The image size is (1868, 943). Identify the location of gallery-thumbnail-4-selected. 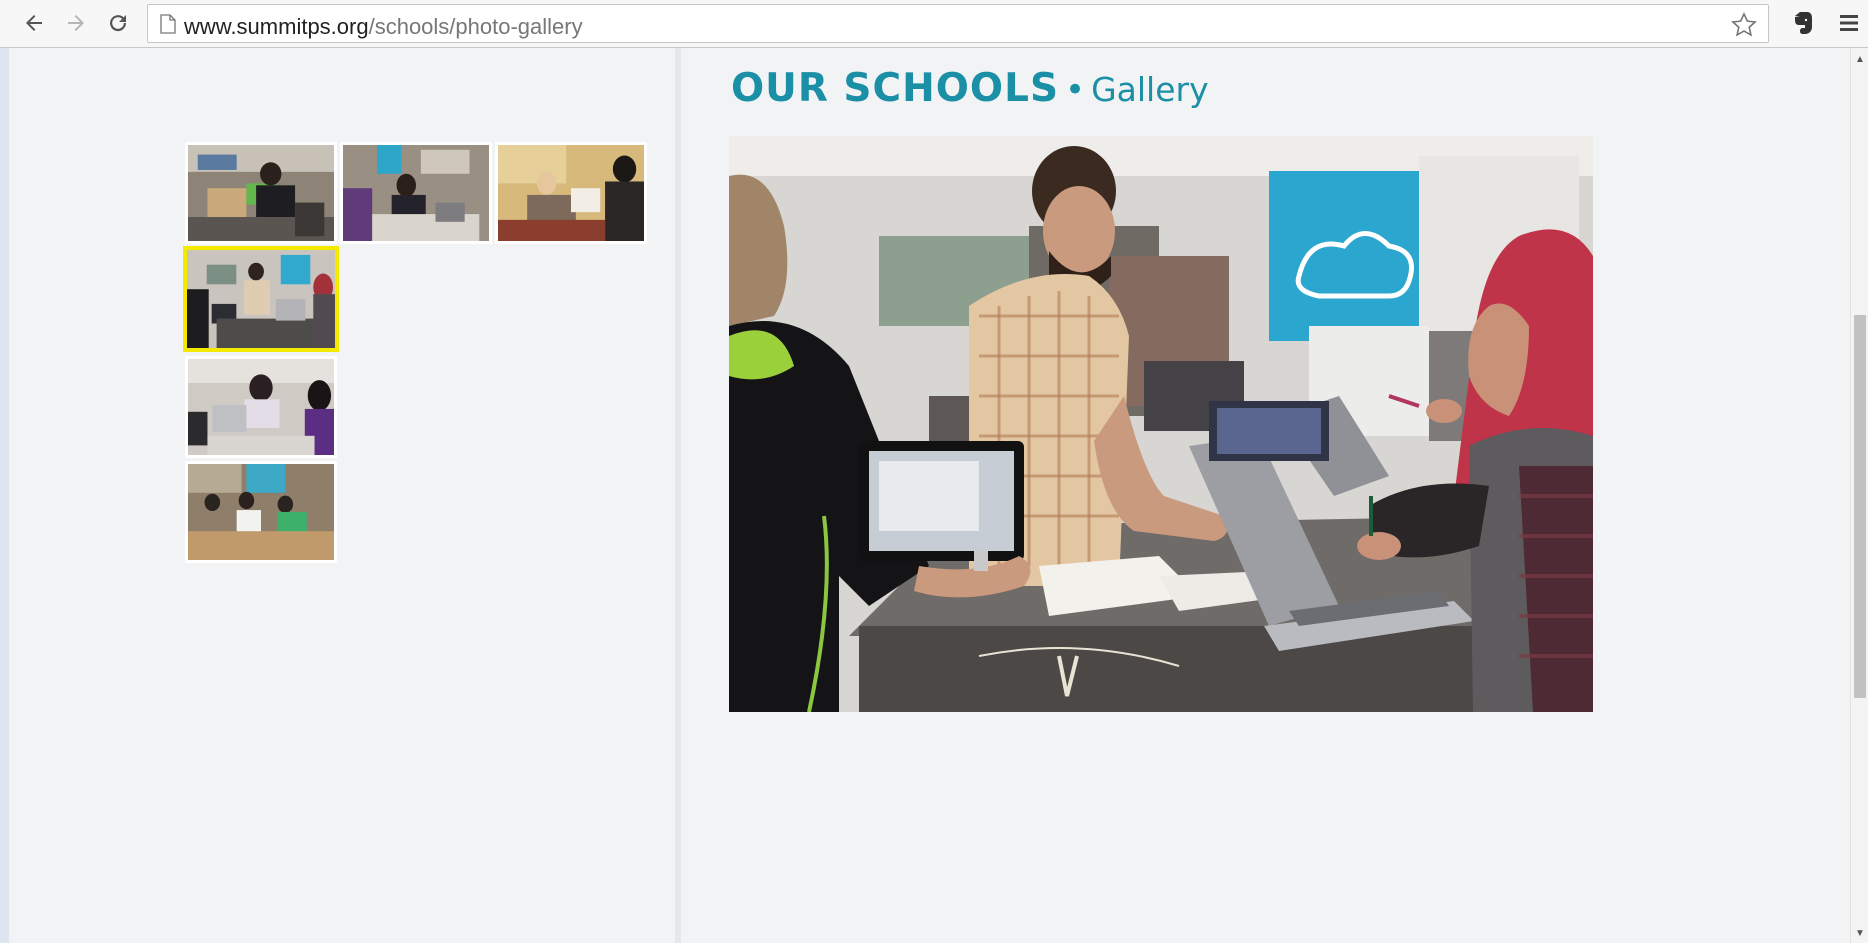
(261, 299).